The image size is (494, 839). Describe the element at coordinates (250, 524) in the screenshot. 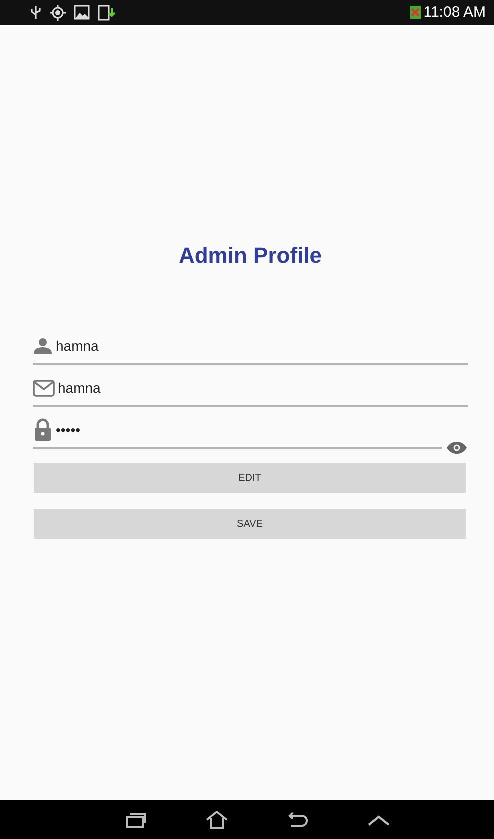

I see `save-button: SAVE` at that location.